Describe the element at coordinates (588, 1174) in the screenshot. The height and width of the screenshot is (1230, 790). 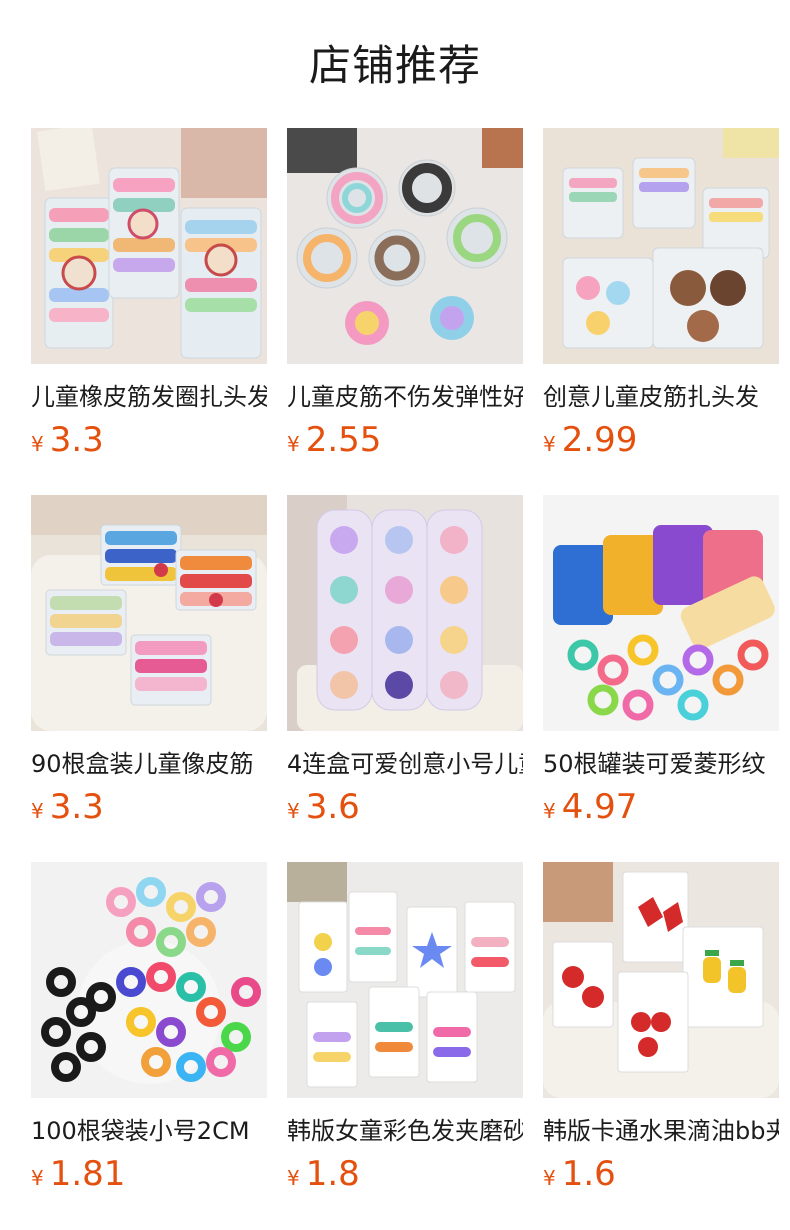
I see `price-amount: 1.6` at that location.